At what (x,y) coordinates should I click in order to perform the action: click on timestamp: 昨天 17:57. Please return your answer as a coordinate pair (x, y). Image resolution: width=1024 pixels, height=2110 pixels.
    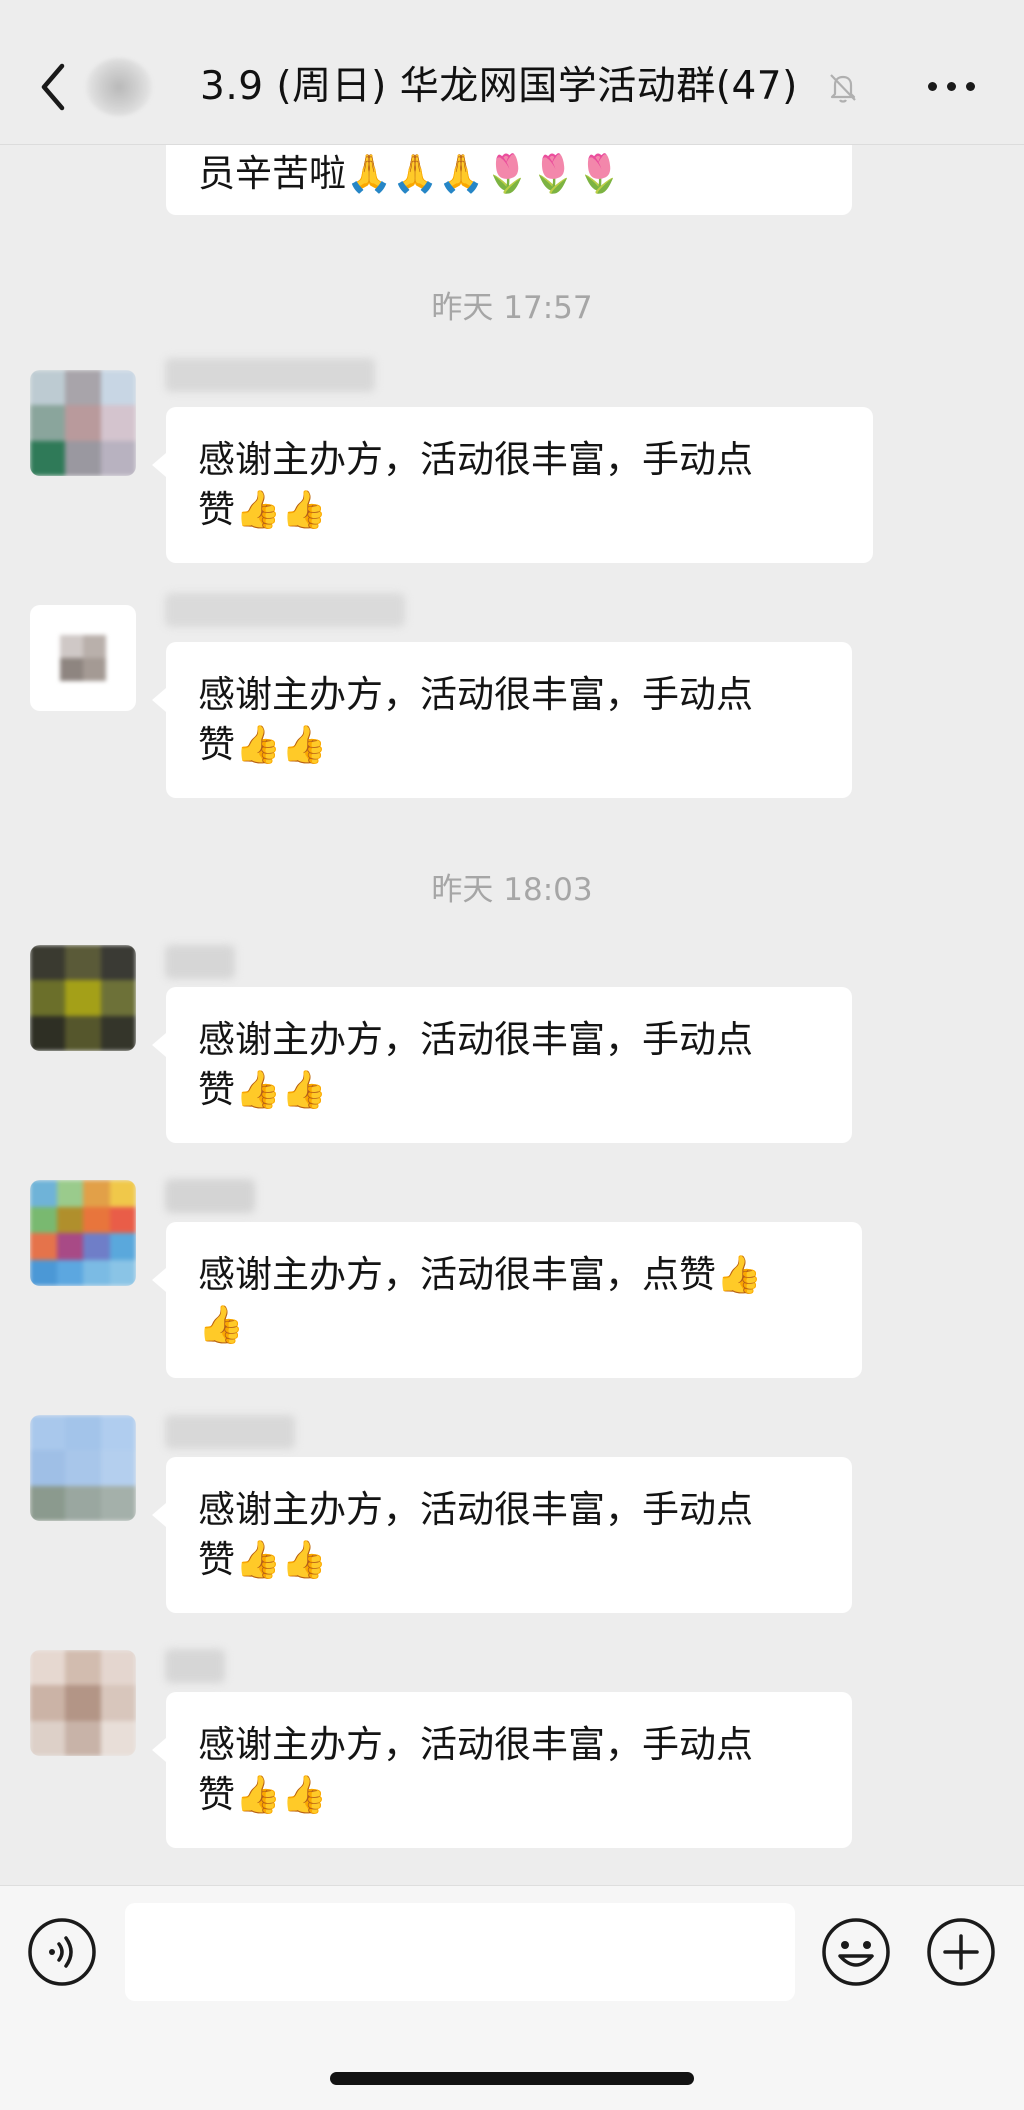
    Looking at the image, I should click on (512, 308).